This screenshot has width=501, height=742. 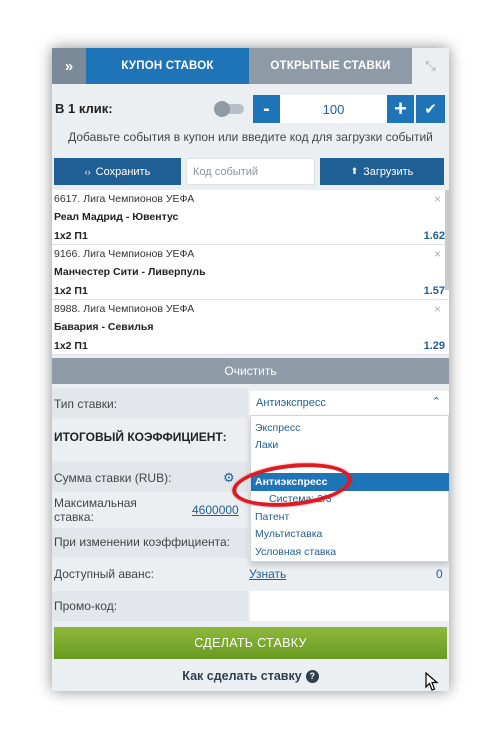 I want to click on toggle-knob, so click(x=222, y=109).